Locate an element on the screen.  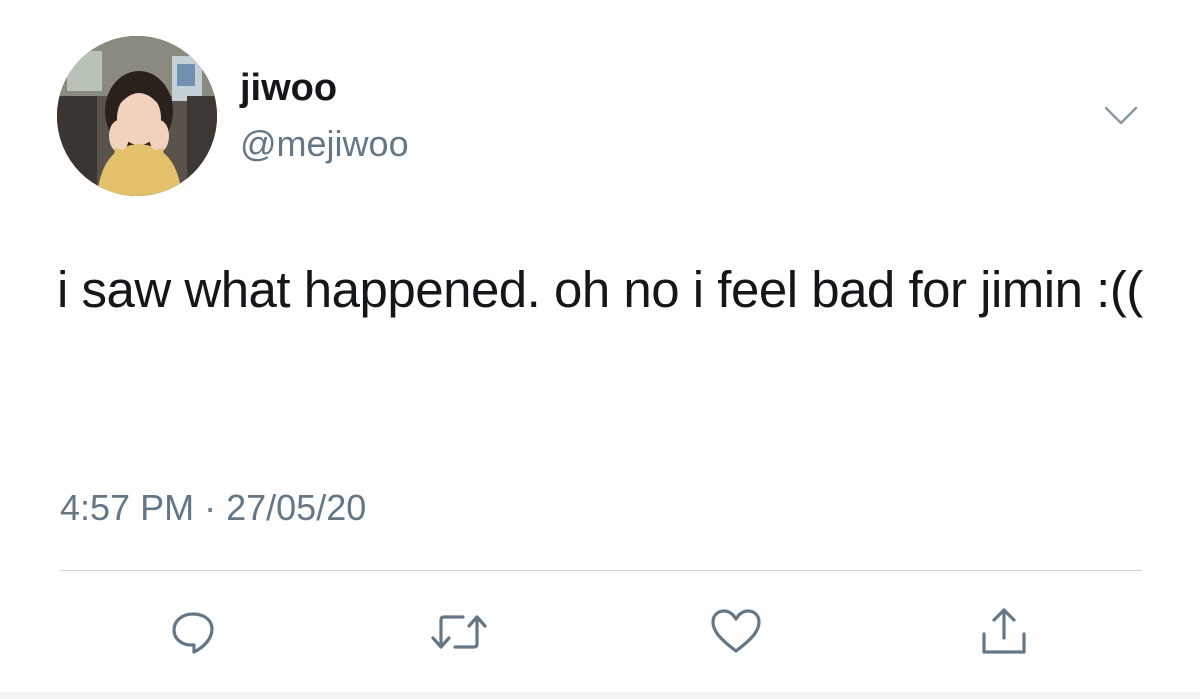
share-button is located at coordinates (1004, 632).